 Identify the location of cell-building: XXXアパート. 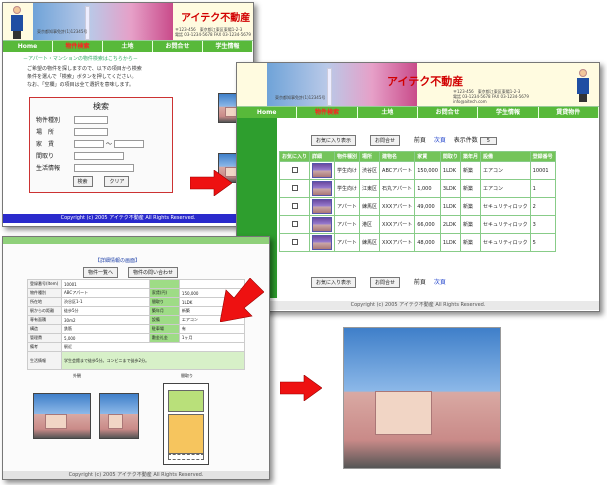
(397, 206).